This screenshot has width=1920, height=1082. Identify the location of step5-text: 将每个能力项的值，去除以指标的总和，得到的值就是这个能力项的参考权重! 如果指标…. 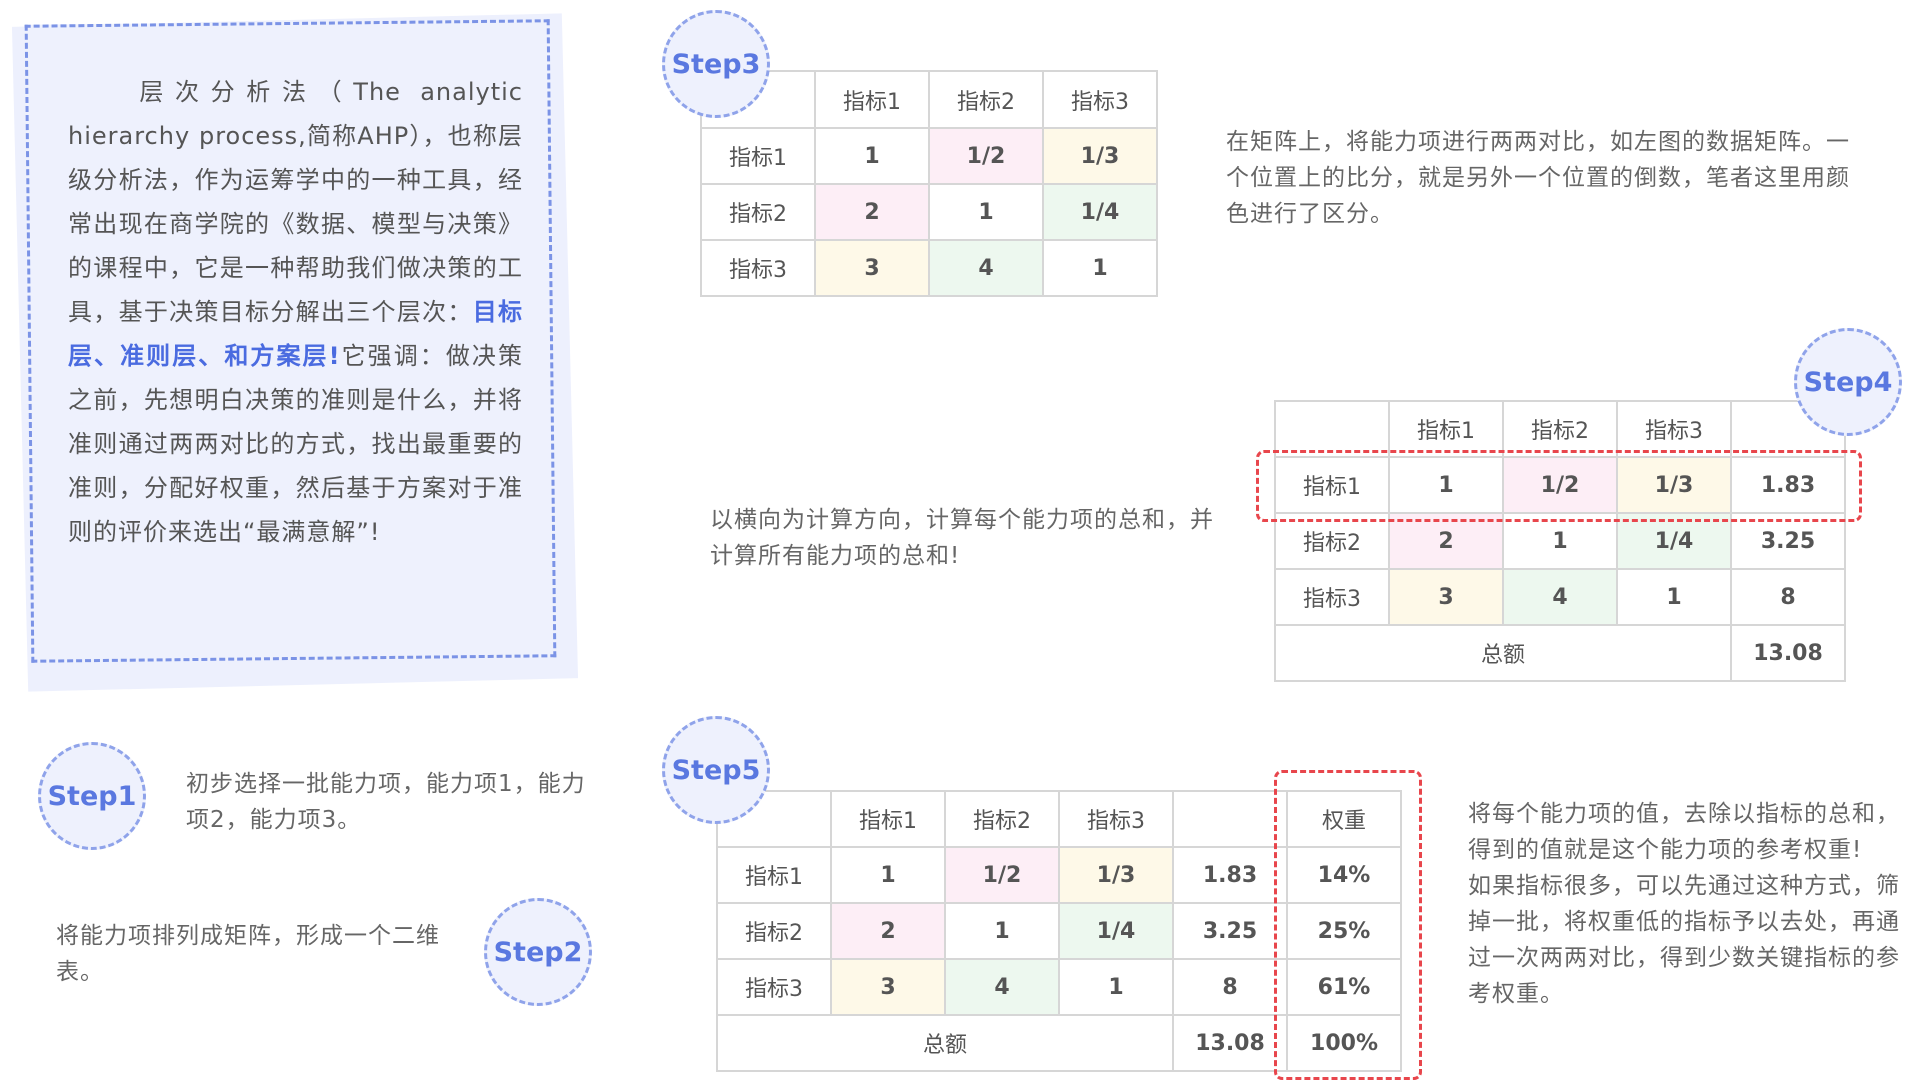
(1692, 904).